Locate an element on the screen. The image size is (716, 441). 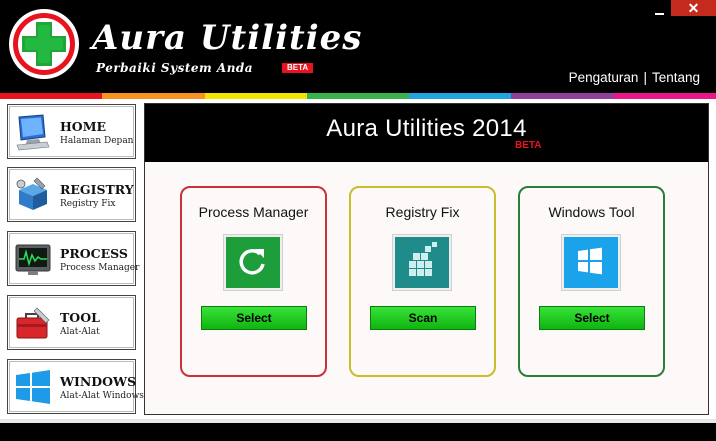
refresh-icon is located at coordinates (252, 262).